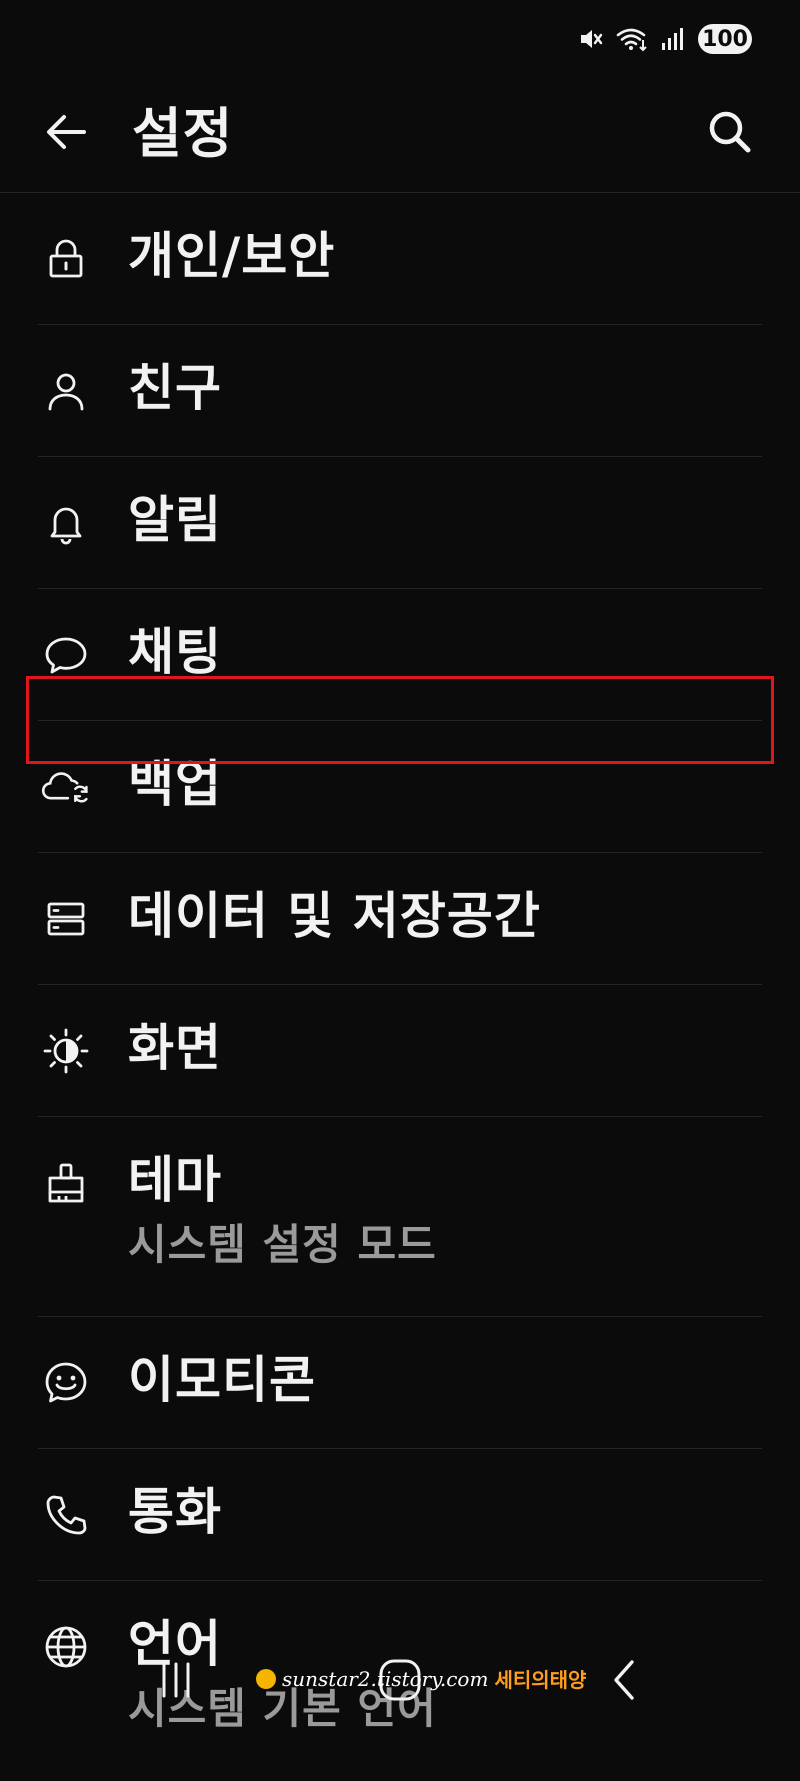 This screenshot has height=1781, width=800. What do you see at coordinates (266, 1678) in the screenshot?
I see `smiley-logo-icon` at bounding box center [266, 1678].